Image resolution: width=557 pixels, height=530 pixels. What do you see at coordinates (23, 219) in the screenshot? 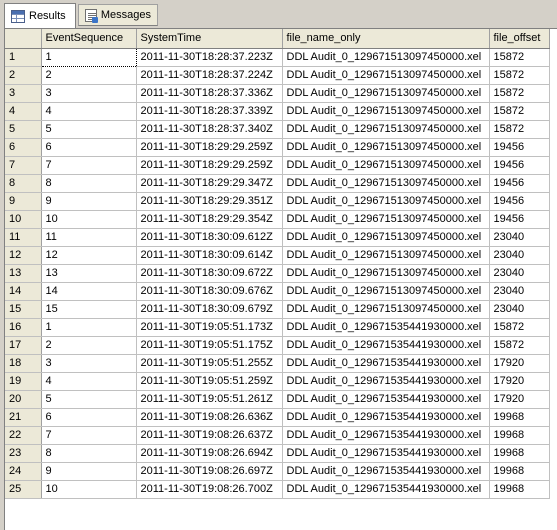
I see `row-number: 10` at bounding box center [23, 219].